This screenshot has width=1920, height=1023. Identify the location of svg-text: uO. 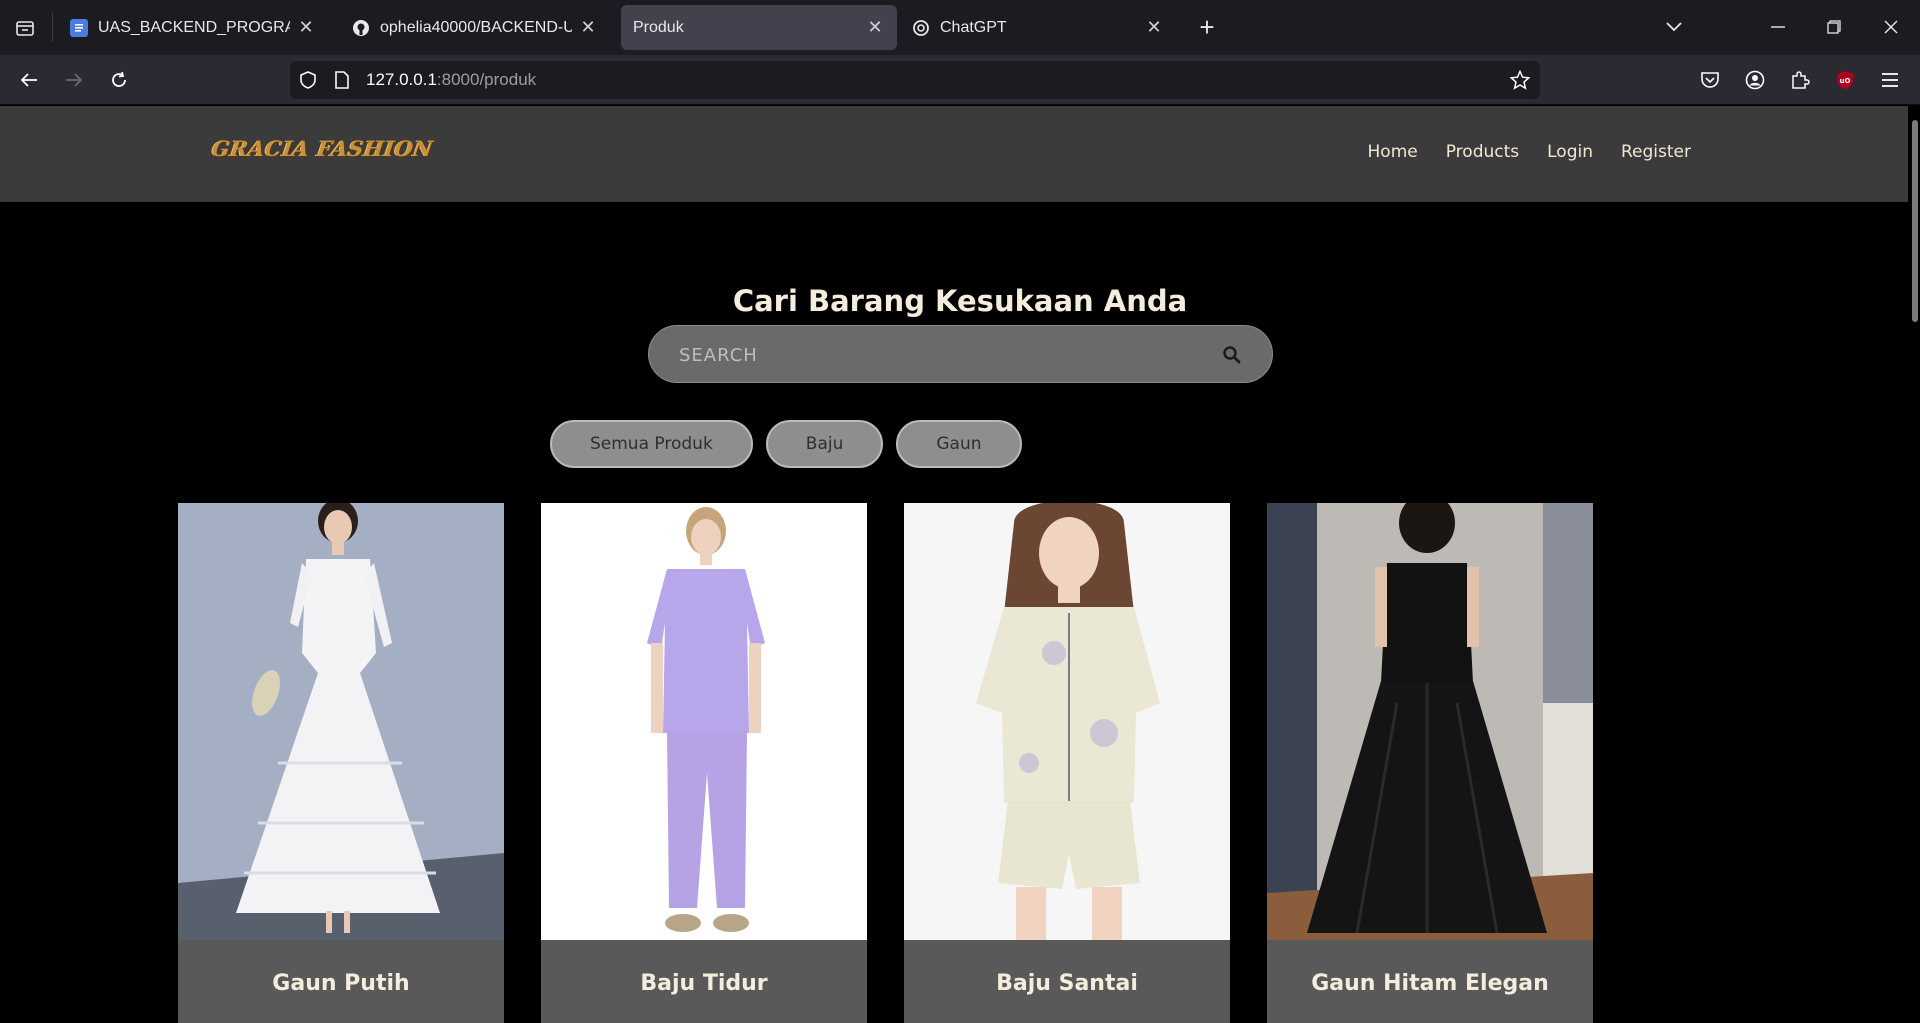
(1845, 81).